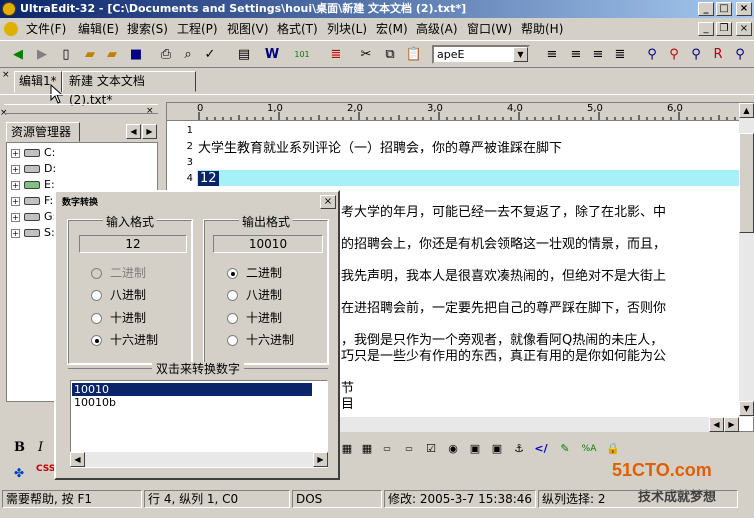  Describe the element at coordinates (43, 132) in the screenshot. I see `explorer-tab: 资源管理器` at that location.